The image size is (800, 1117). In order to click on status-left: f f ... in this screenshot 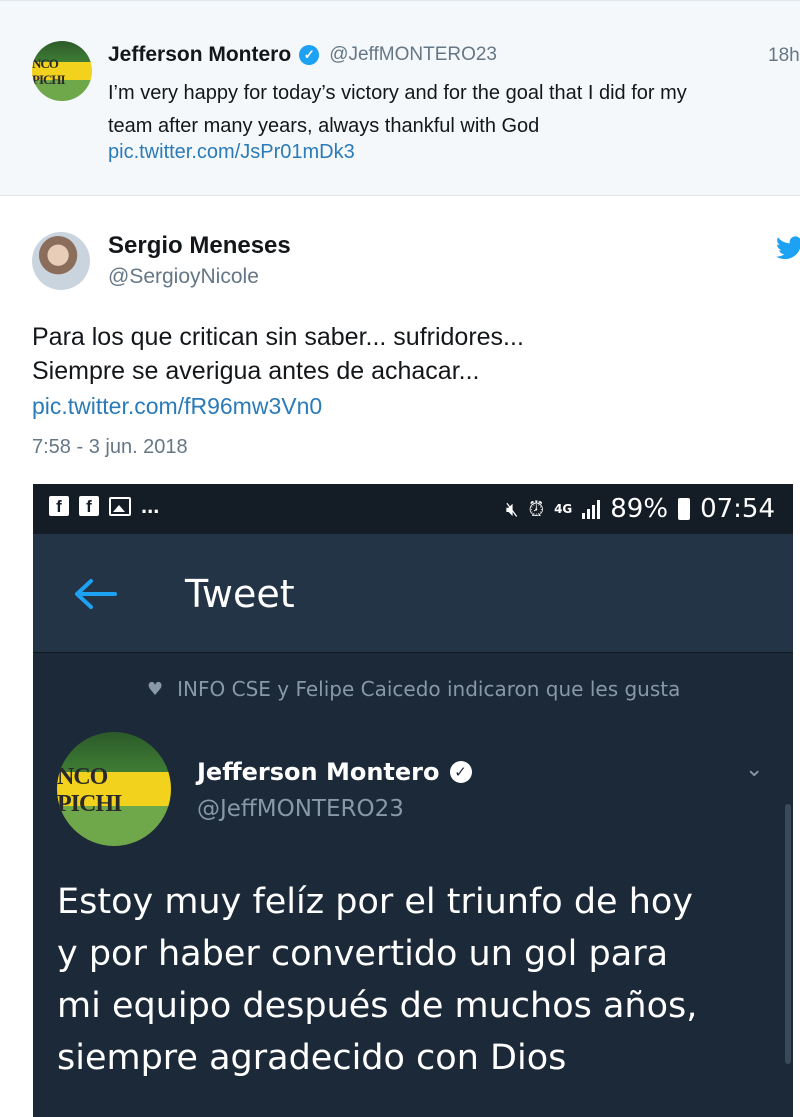, I will do `click(104, 505)`.